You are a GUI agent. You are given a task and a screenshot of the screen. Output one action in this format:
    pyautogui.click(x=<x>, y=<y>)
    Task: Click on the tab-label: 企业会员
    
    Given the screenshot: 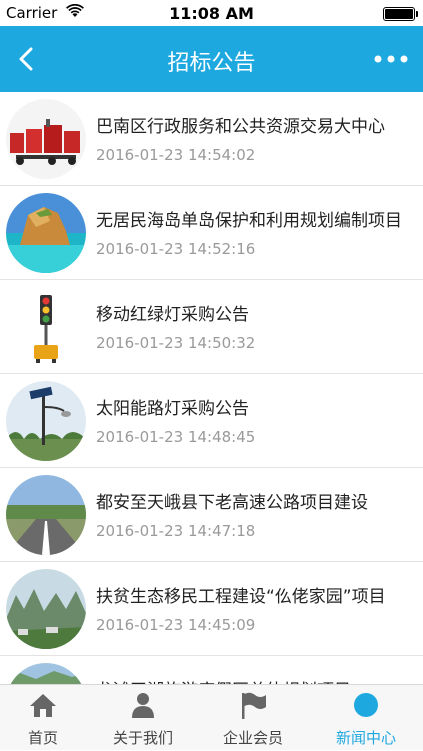 What is the action you would take?
    pyautogui.click(x=252, y=738)
    